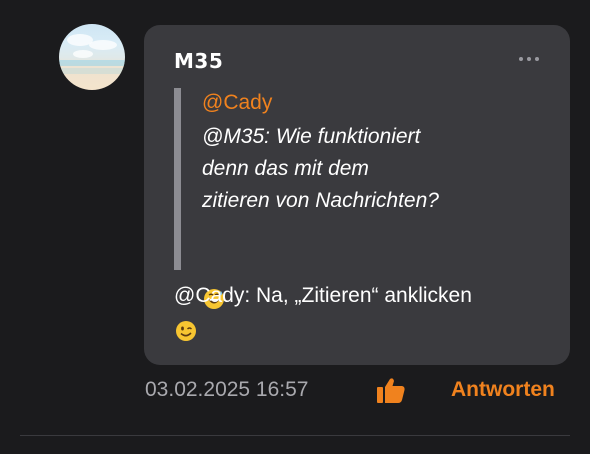  What do you see at coordinates (311, 136) in the screenshot?
I see `quote-line: @M35: Wie funktioniert` at bounding box center [311, 136].